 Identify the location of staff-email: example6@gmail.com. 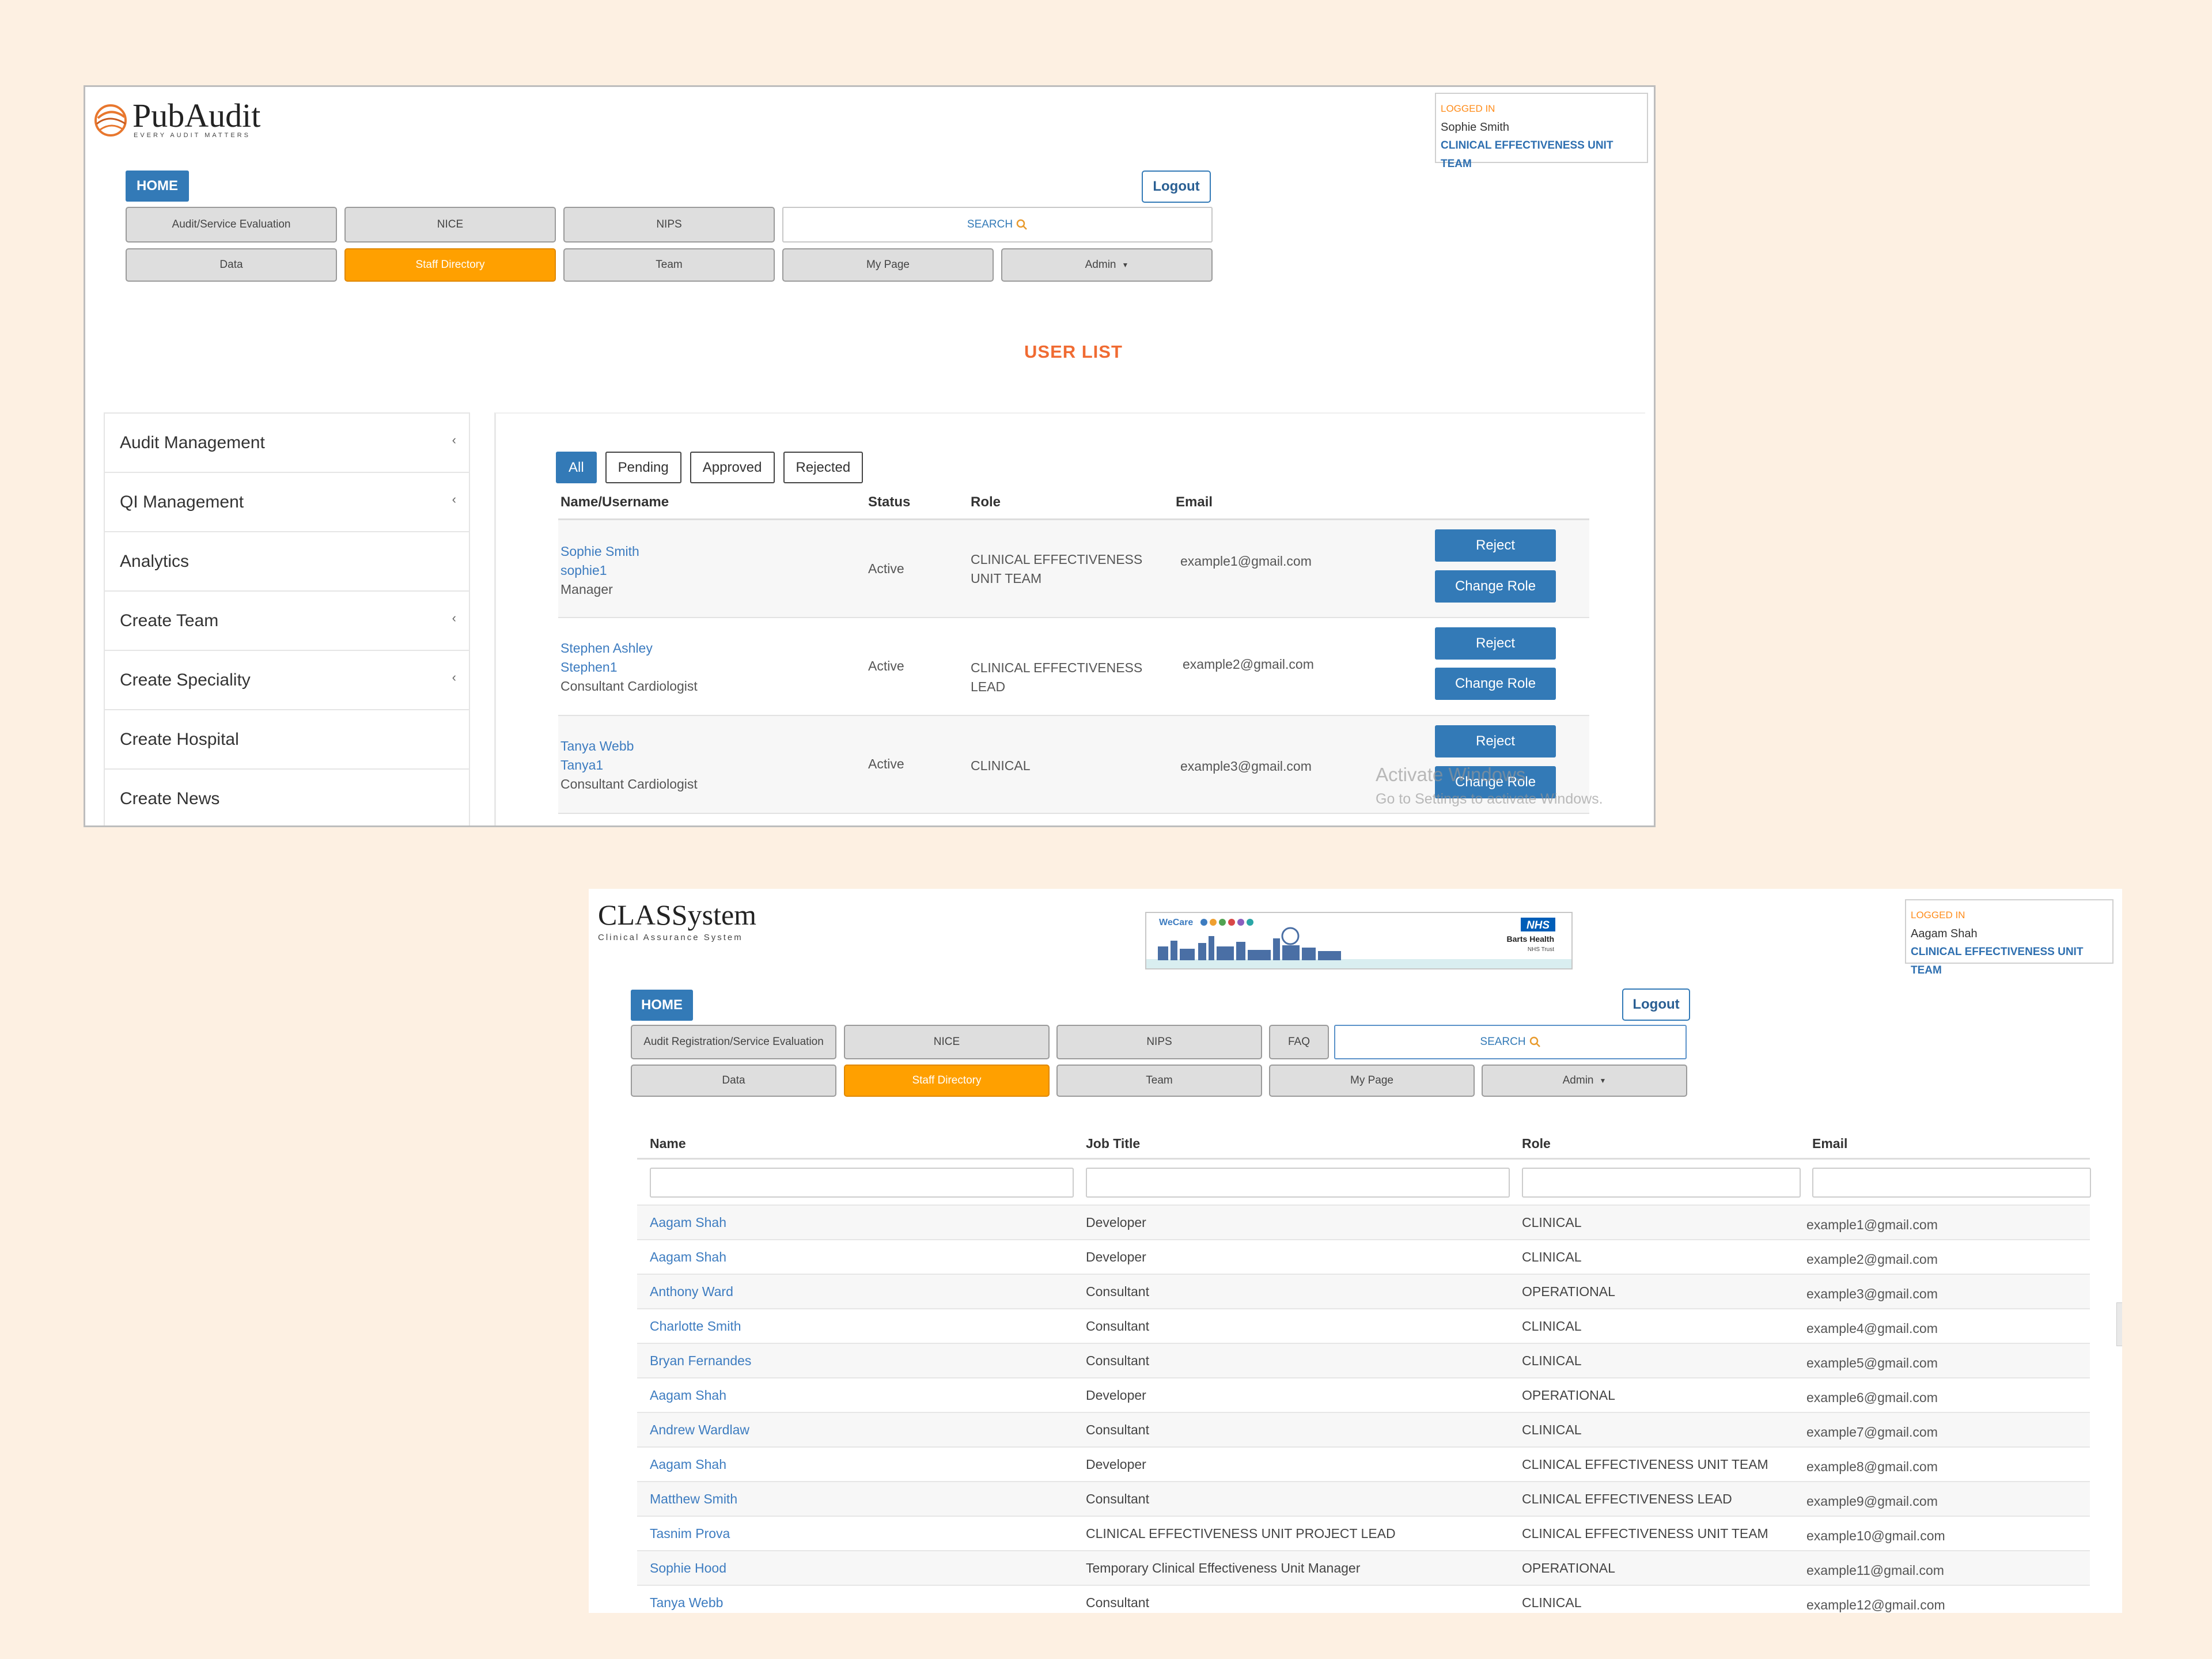
(1872, 1397).